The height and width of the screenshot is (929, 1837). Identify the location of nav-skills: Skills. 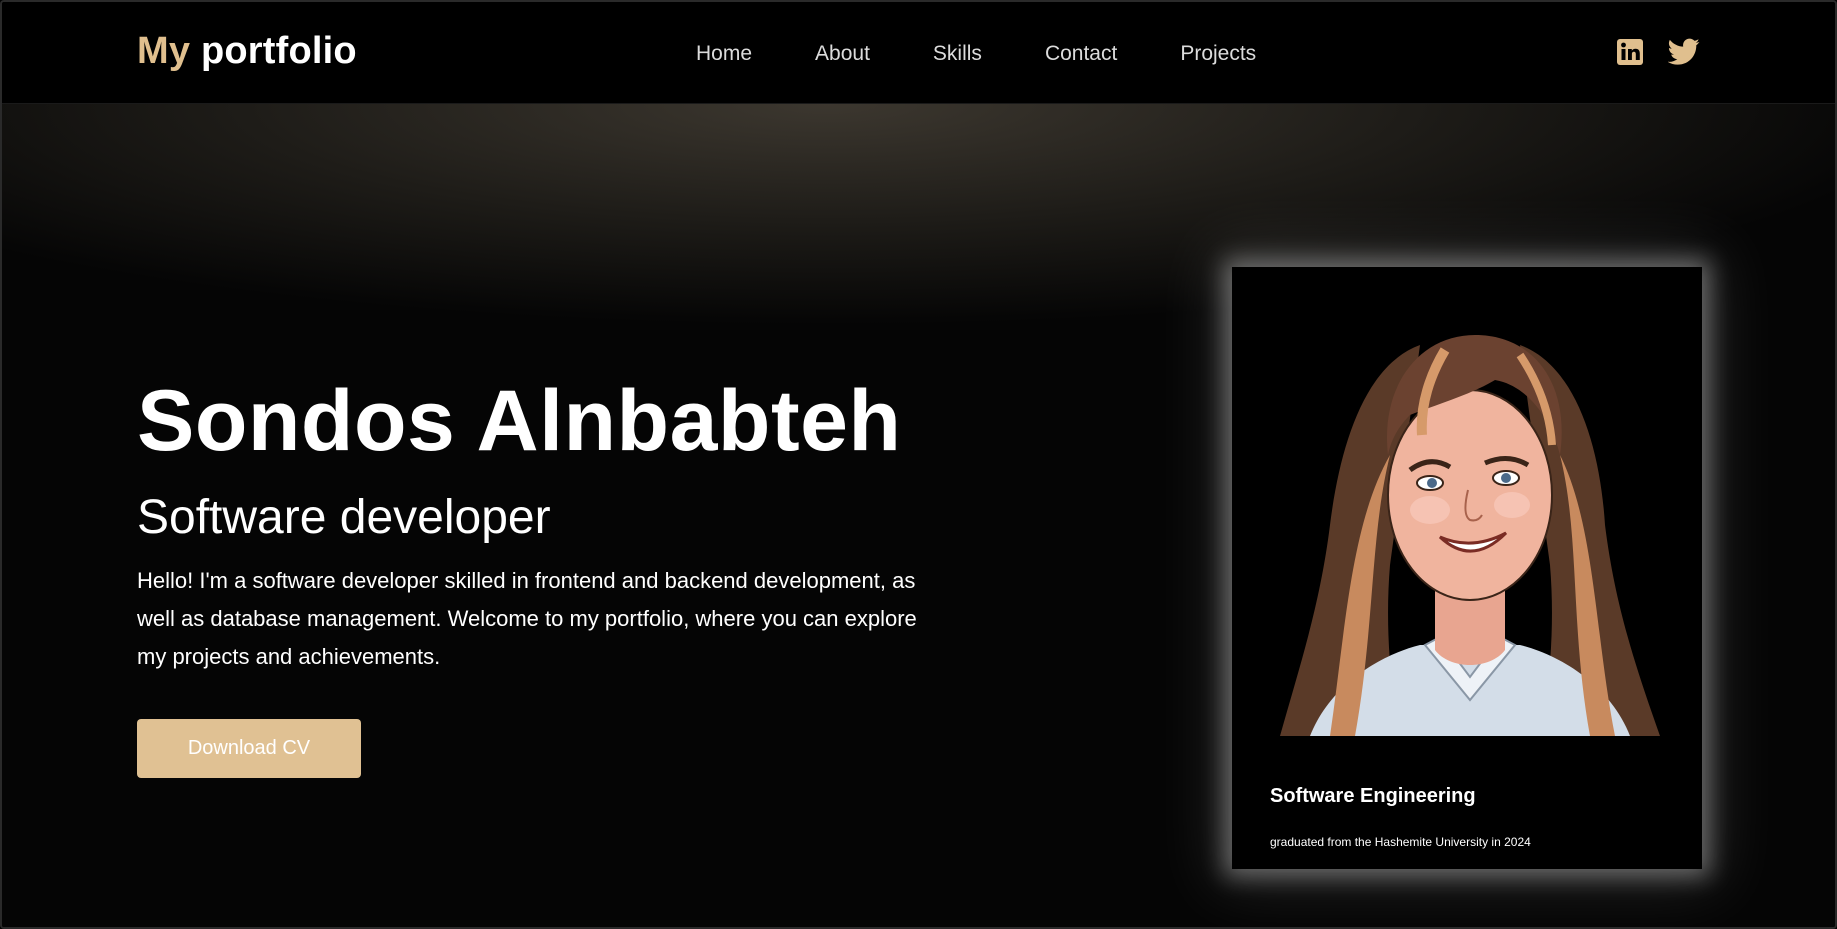
(957, 54).